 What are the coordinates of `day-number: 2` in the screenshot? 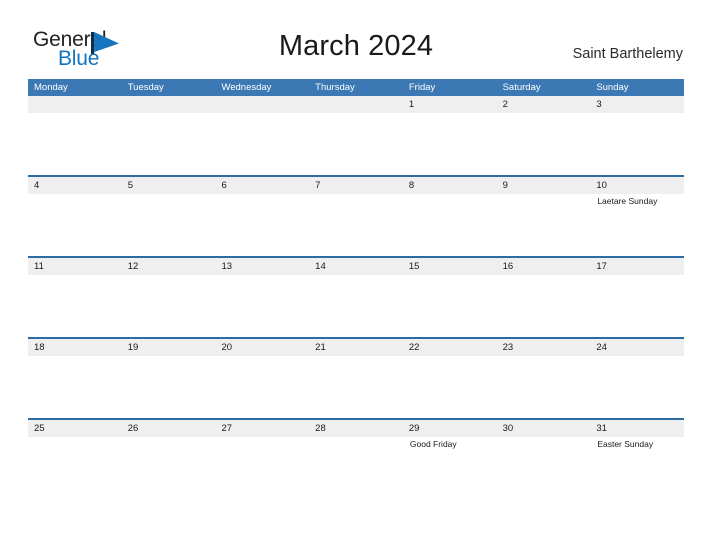 It's located at (505, 104).